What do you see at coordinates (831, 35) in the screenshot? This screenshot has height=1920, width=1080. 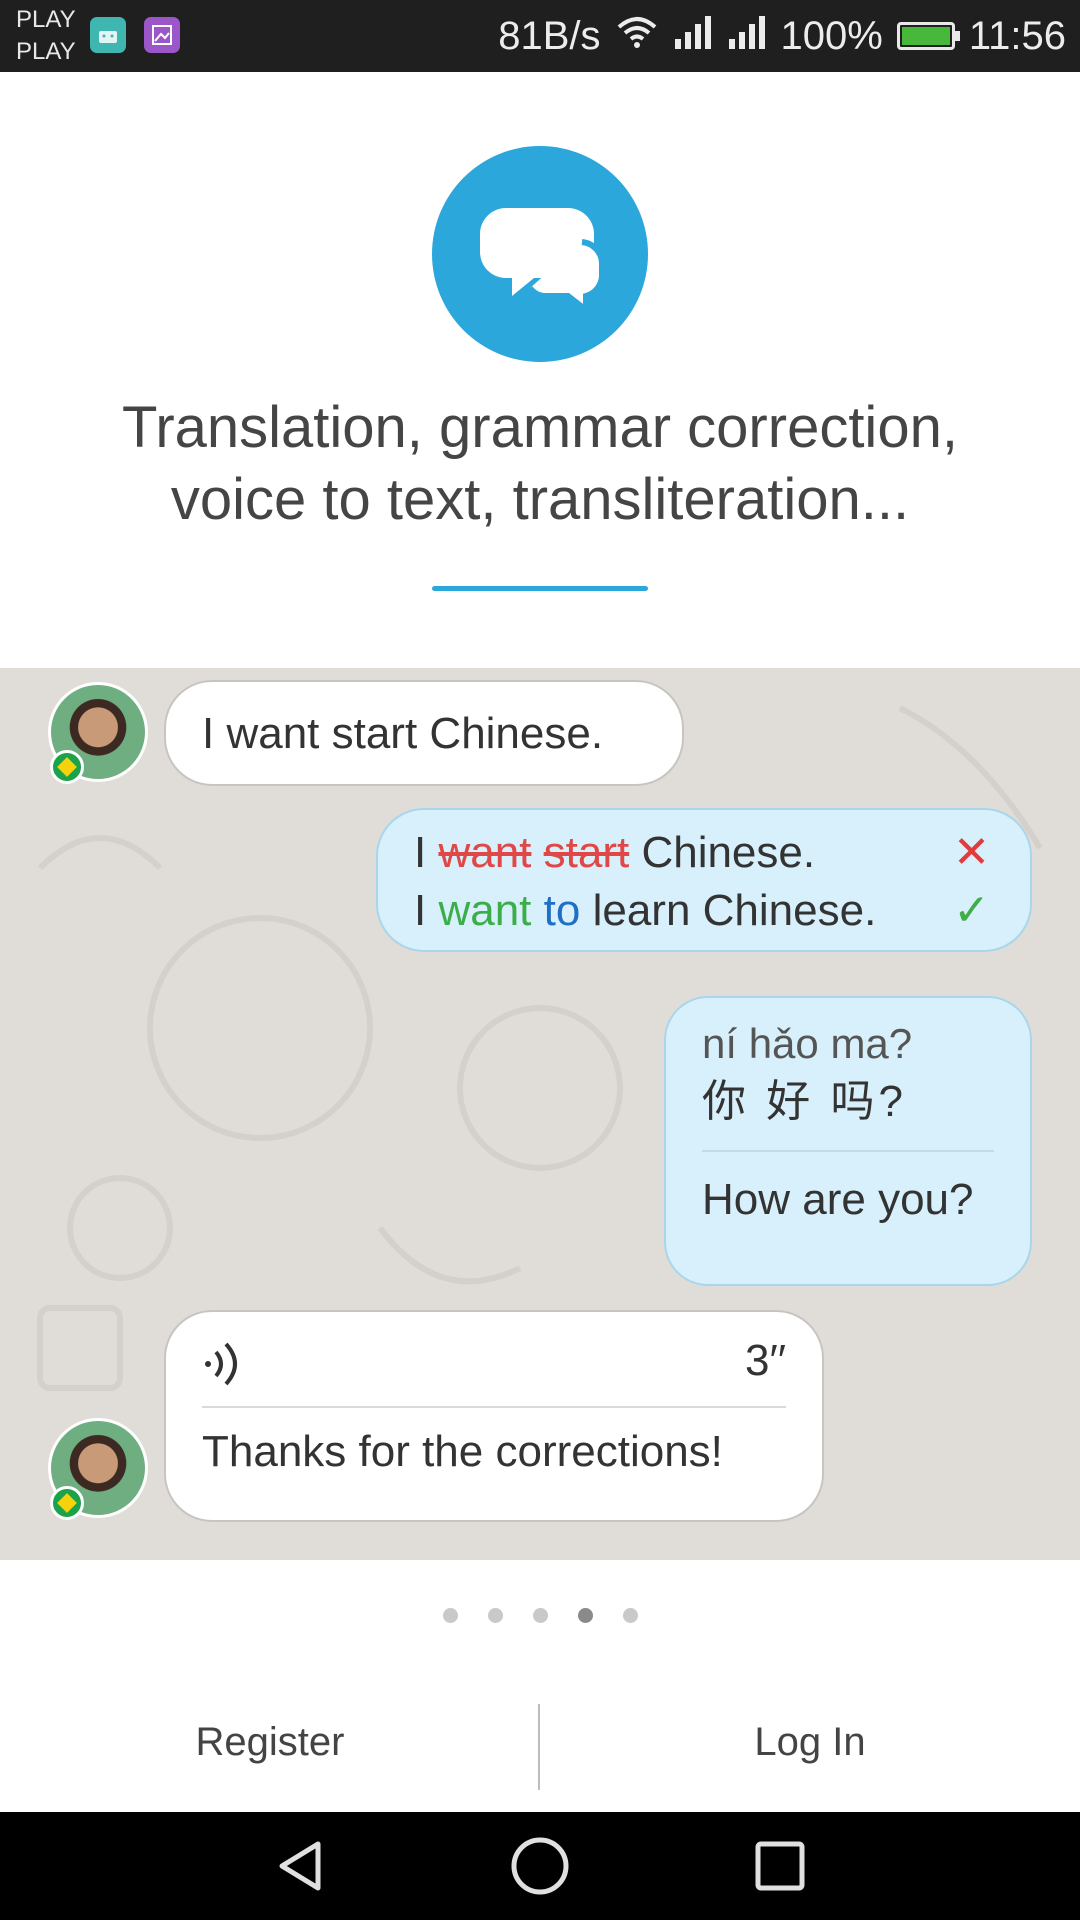 I see `battery-percent: 100%` at bounding box center [831, 35].